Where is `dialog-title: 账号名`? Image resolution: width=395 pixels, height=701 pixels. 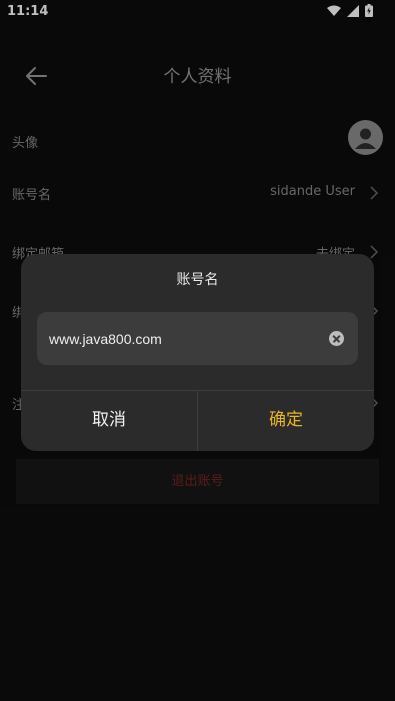
dialog-title: 账号名 is located at coordinates (197, 280).